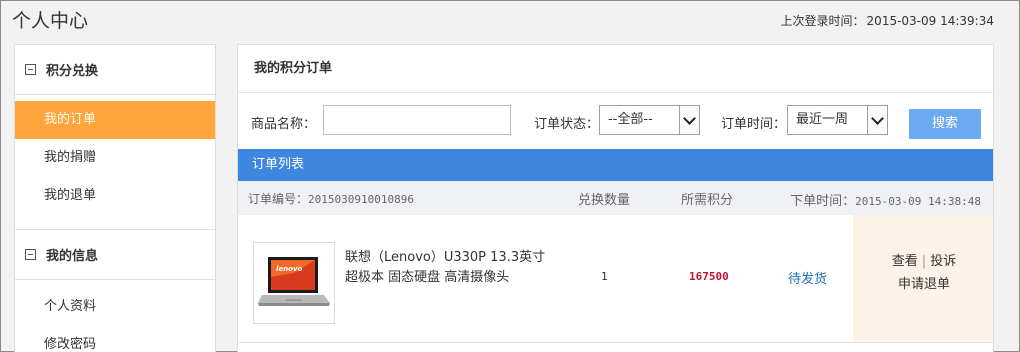  What do you see at coordinates (943, 261) in the screenshot?
I see `complain-link: 投诉` at bounding box center [943, 261].